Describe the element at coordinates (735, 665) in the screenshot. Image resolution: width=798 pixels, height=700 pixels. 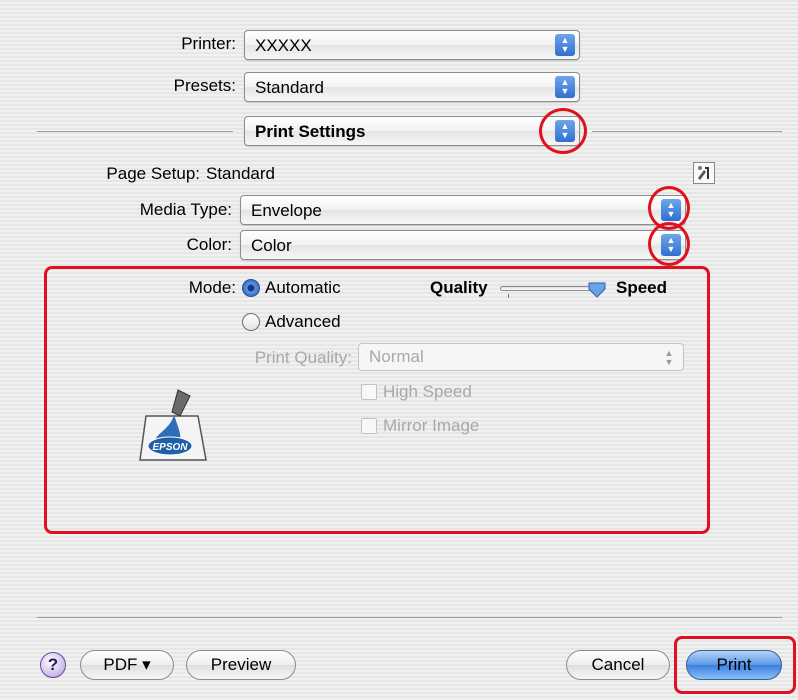
I see `highlight-box` at that location.